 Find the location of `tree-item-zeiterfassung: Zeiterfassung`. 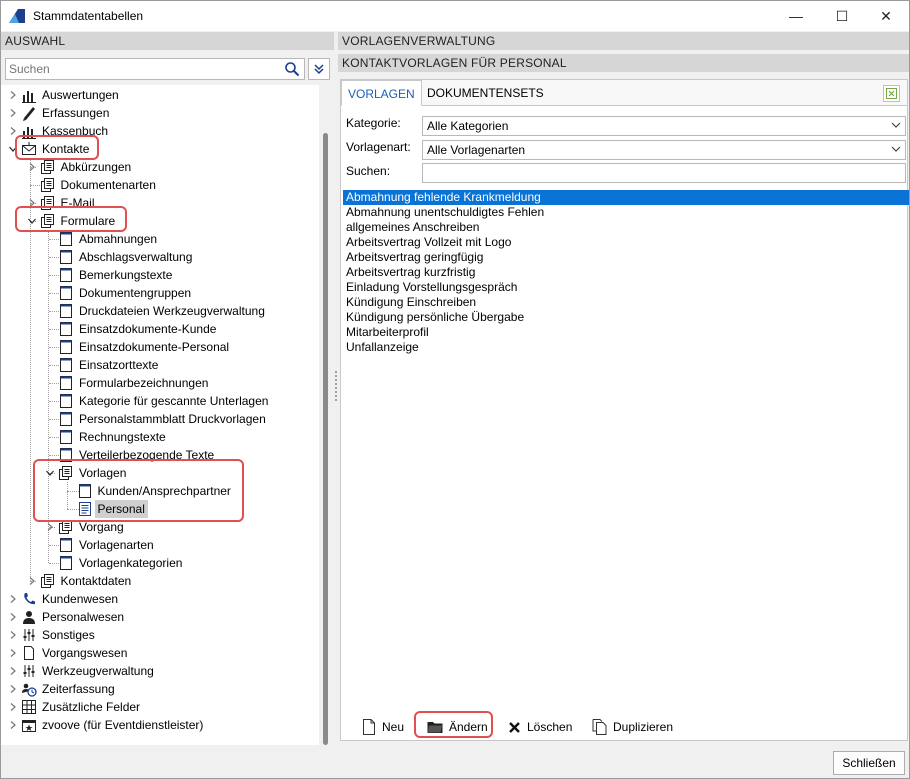

tree-item-zeiterfassung: Zeiterfassung is located at coordinates (160, 689).